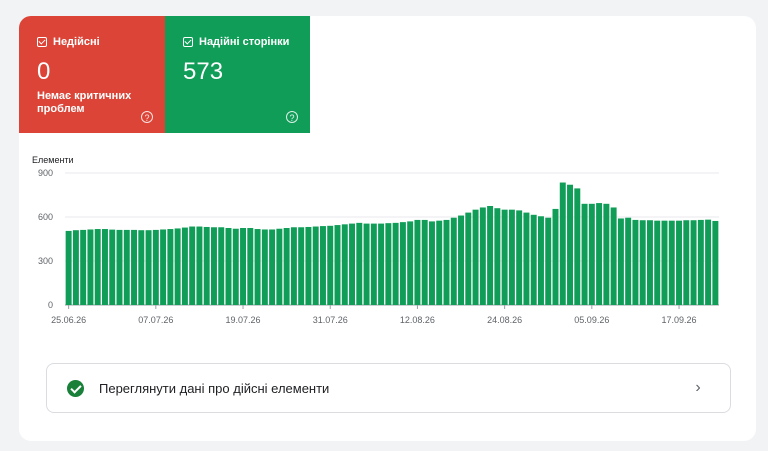 Image resolution: width=768 pixels, height=451 pixels. Describe the element at coordinates (698, 388) in the screenshot. I see `chevron-right-icon: ›` at that location.